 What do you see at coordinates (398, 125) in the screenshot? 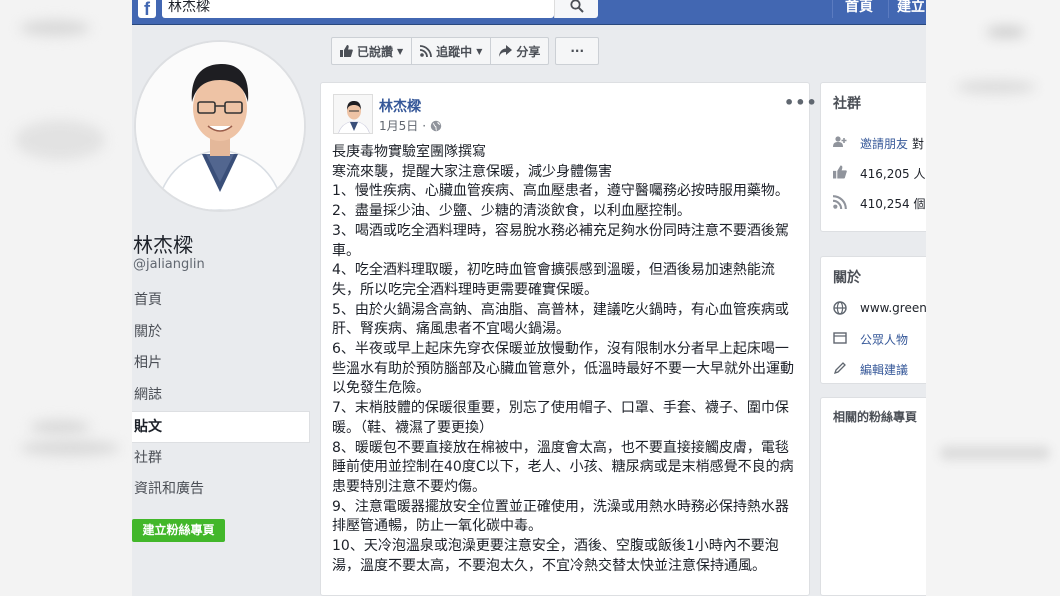
I see `post-date: 1月5日` at bounding box center [398, 125].